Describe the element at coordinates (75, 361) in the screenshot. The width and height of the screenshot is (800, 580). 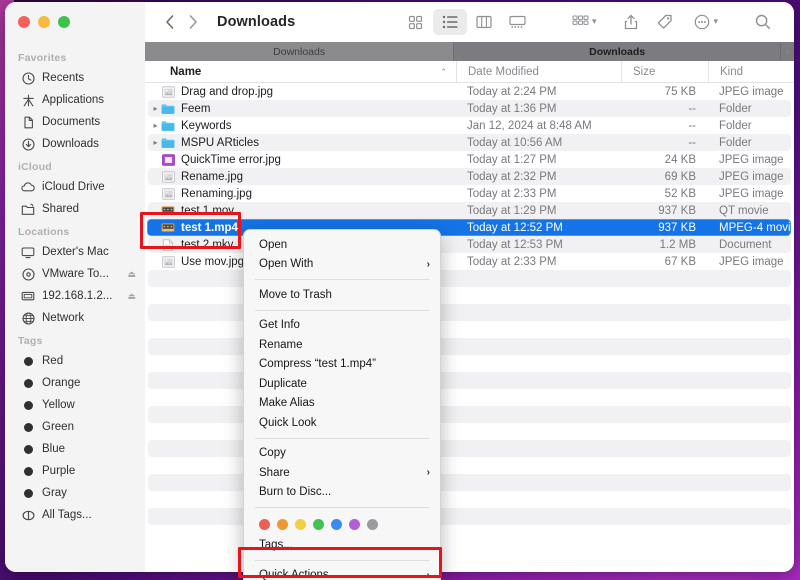
I see `sidebar-item-tag-red: Red` at that location.